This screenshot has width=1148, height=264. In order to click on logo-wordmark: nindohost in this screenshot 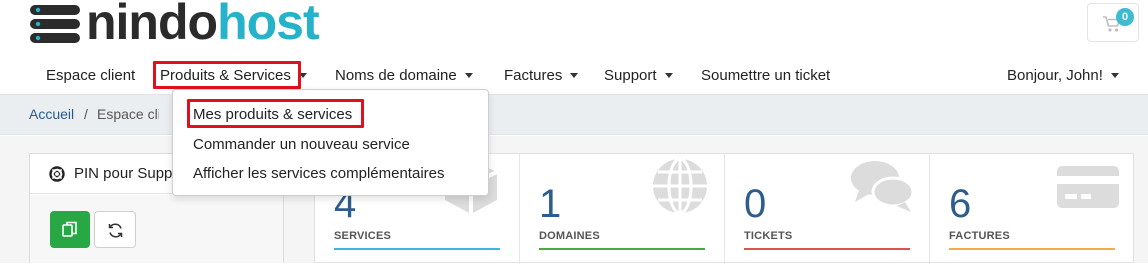, I will do `click(203, 25)`.